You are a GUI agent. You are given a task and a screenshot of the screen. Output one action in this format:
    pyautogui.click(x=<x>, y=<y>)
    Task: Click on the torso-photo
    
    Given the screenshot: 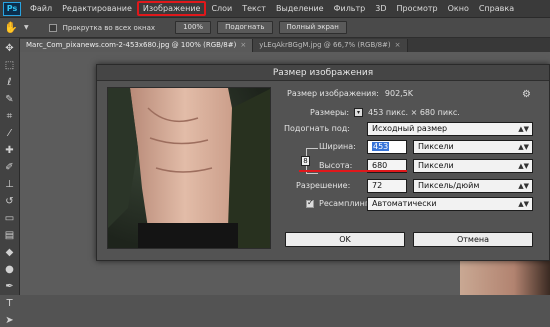 What is the action you would take?
    pyautogui.click(x=189, y=168)
    